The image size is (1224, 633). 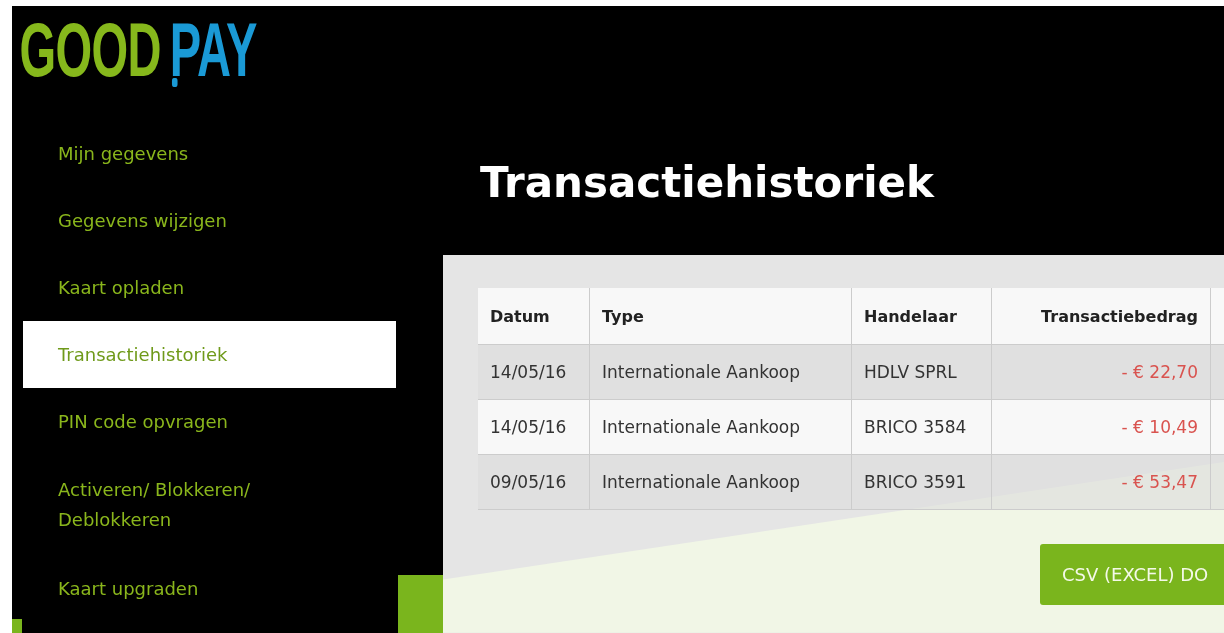 I want to click on column-header: Datum, so click(x=533, y=316).